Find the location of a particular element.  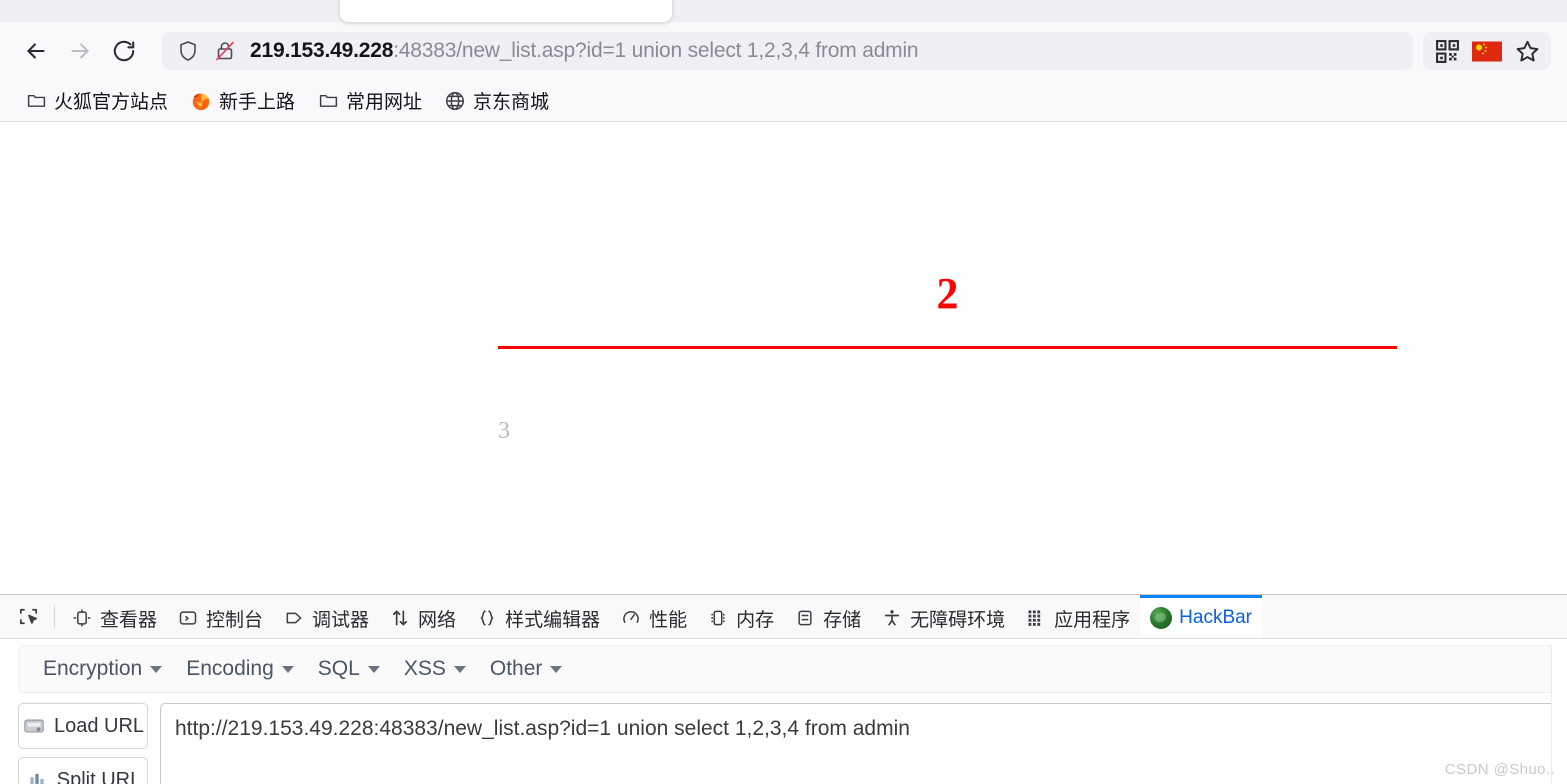

inspector-icon is located at coordinates (82, 618).